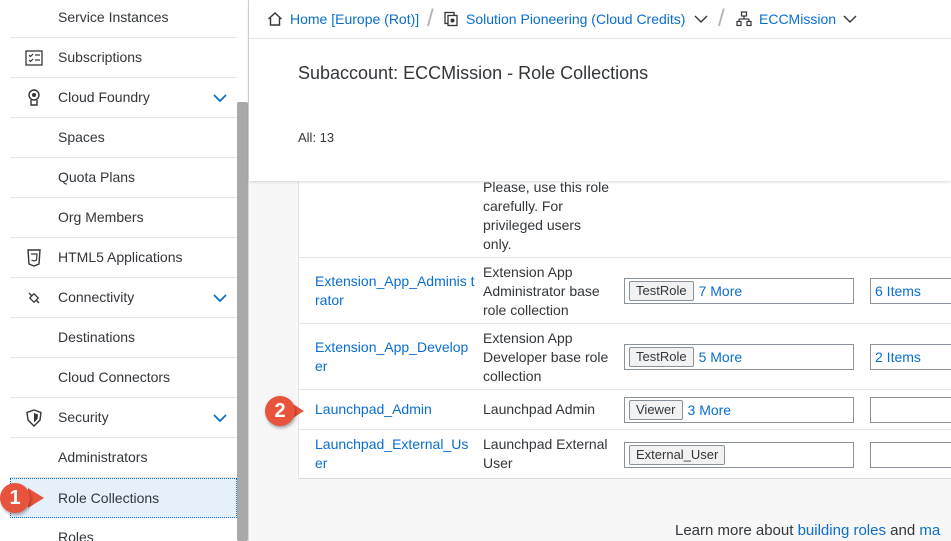 This screenshot has width=951, height=541. Describe the element at coordinates (36, 498) in the screenshot. I see `marker-pointer` at that location.